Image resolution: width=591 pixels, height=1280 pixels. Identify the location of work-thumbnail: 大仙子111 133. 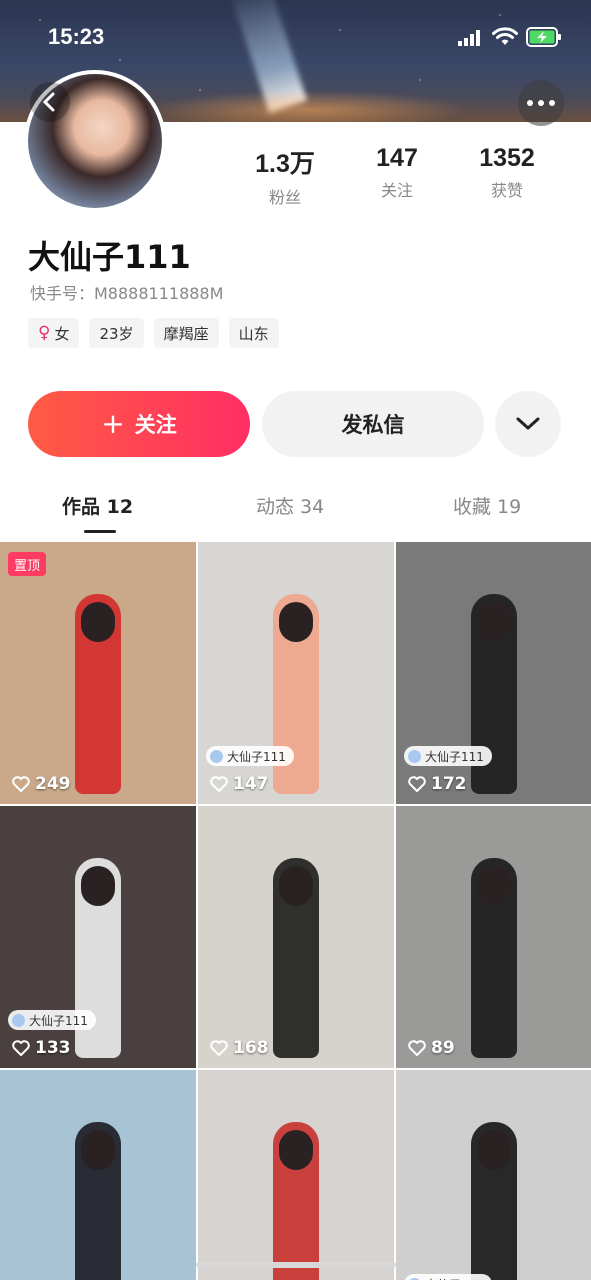
(98, 937).